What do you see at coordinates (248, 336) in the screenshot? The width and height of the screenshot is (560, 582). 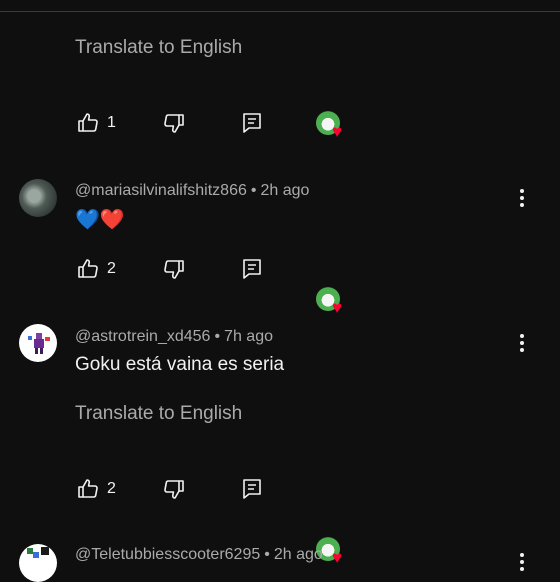 I see `comment-time: 7h ago` at bounding box center [248, 336].